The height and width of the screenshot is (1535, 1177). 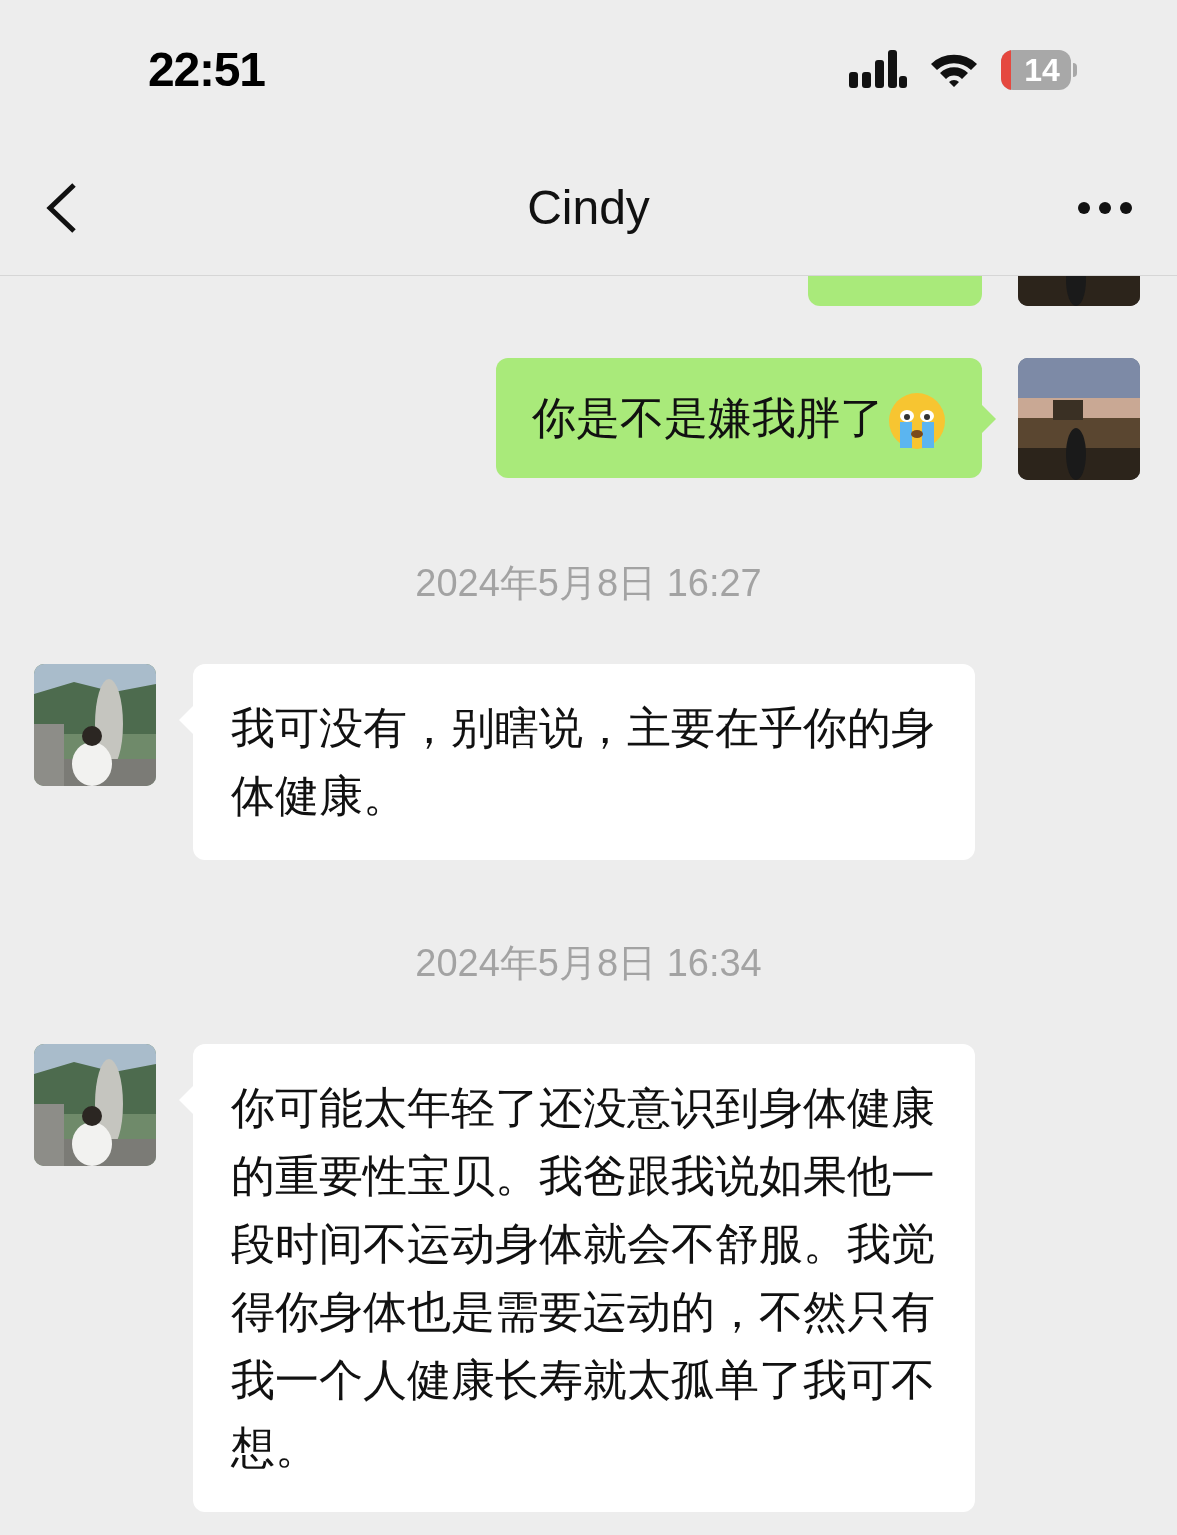 I want to click on message-bubble: 我可没有，别瞎说，主要在乎你的身体健康。, so click(x=584, y=762).